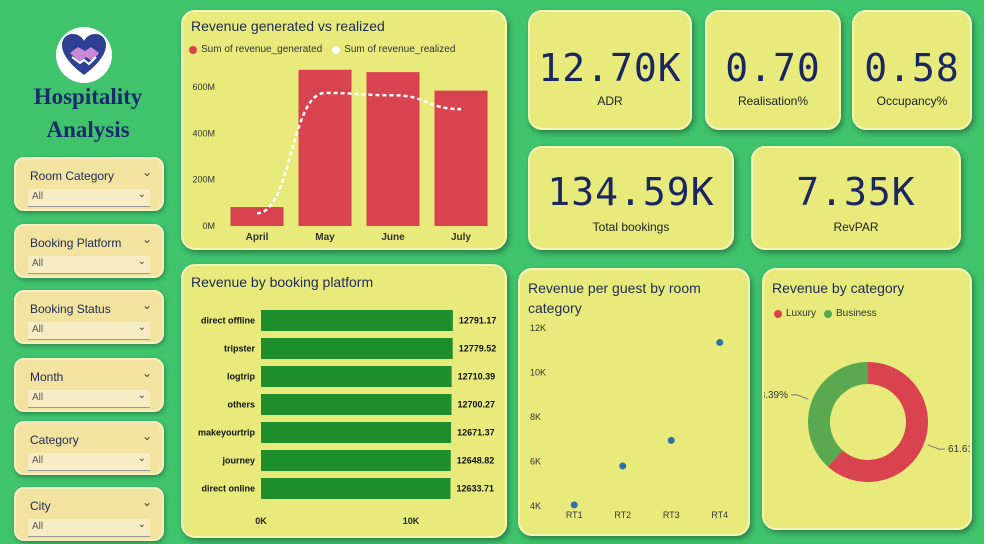 The image size is (984, 544). Describe the element at coordinates (856, 313) in the screenshot. I see `legend-item: Business` at that location.